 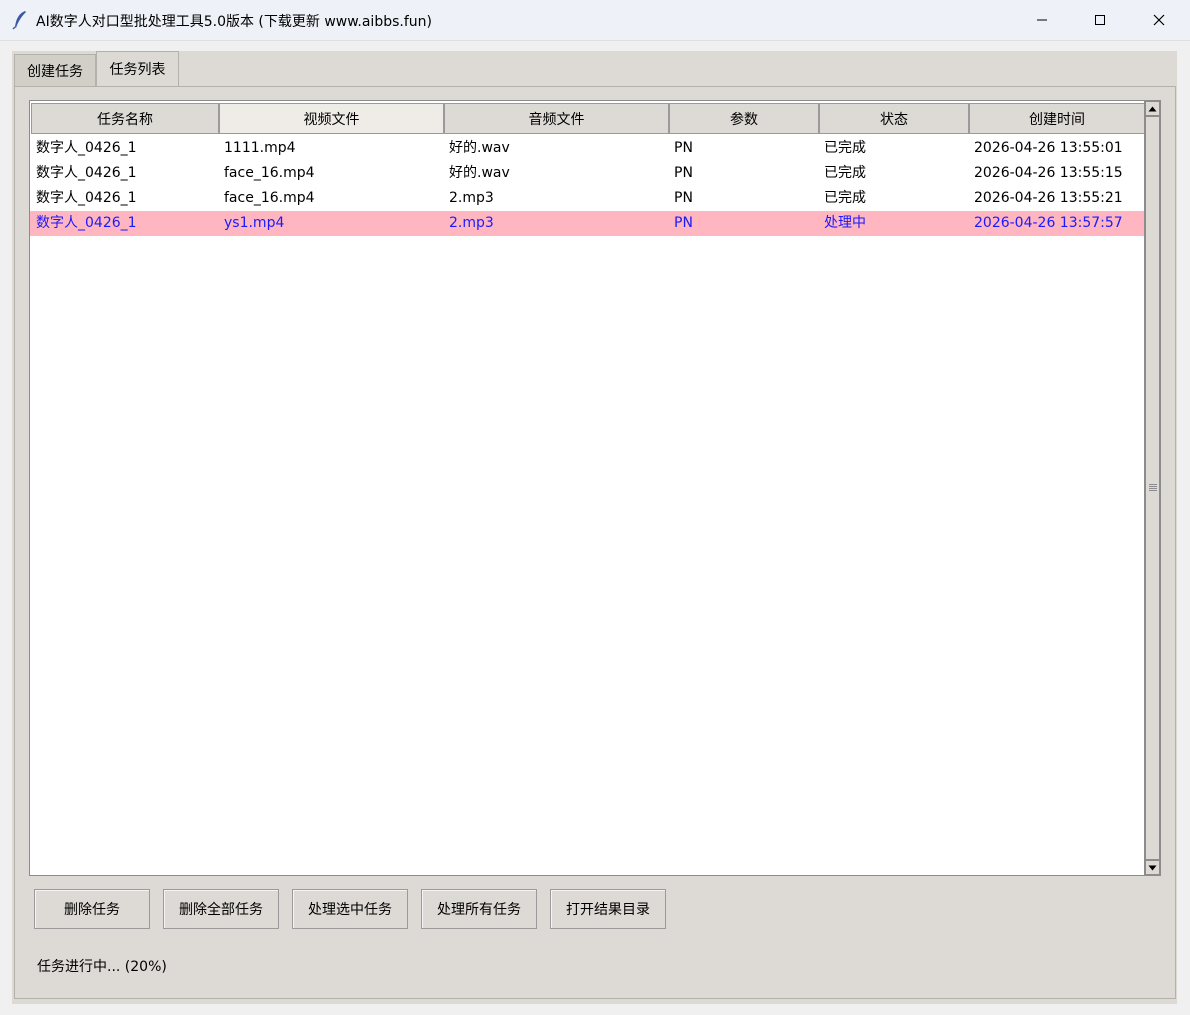 I want to click on scroll-down-button, so click(x=1152, y=867).